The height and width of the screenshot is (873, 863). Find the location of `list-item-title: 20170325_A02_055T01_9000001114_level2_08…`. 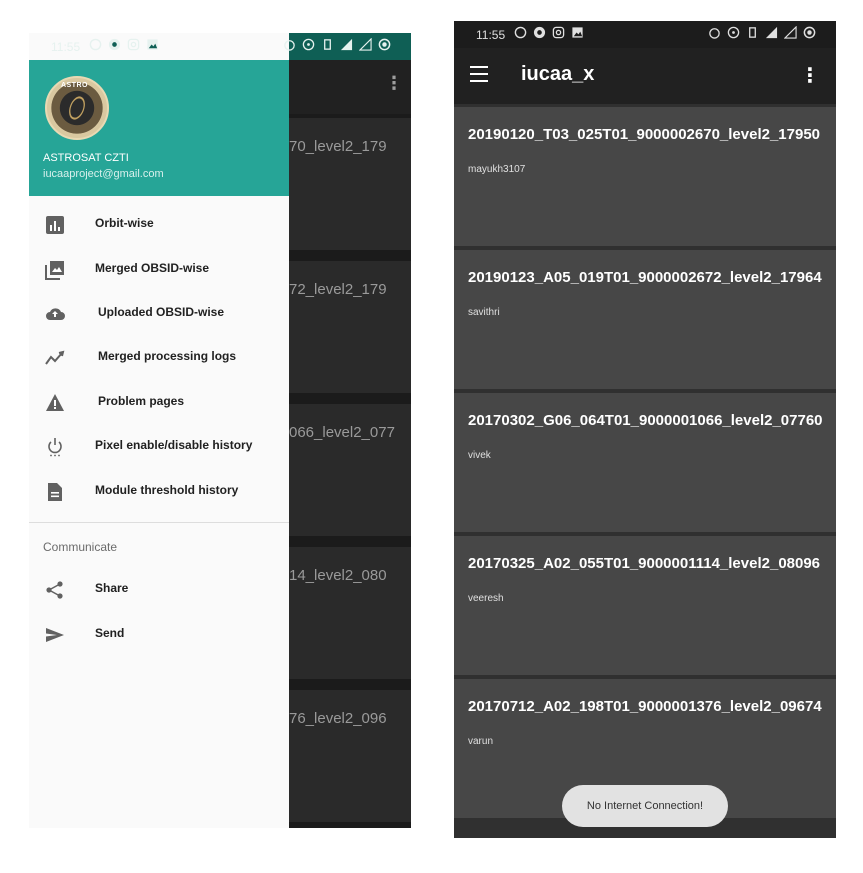

list-item-title: 20170325_A02_055T01_9000001114_level2_08… is located at coordinates (644, 563).